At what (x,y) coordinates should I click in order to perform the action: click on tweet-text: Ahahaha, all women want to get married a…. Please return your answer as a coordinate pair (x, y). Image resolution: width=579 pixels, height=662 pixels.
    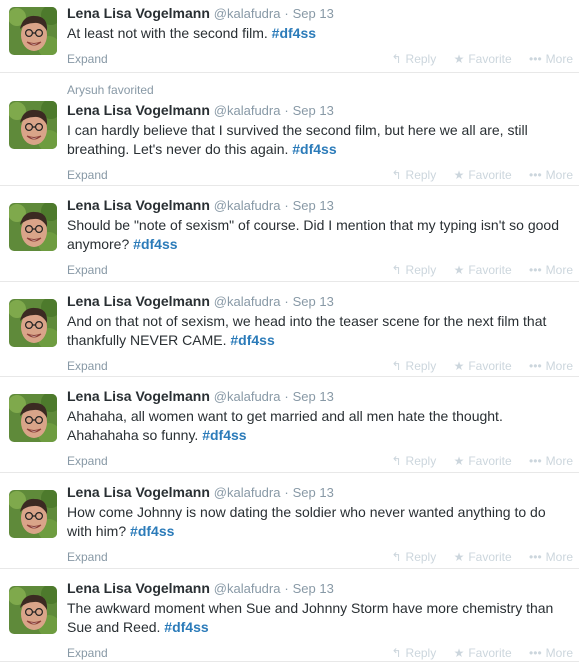
    Looking at the image, I should click on (323, 426).